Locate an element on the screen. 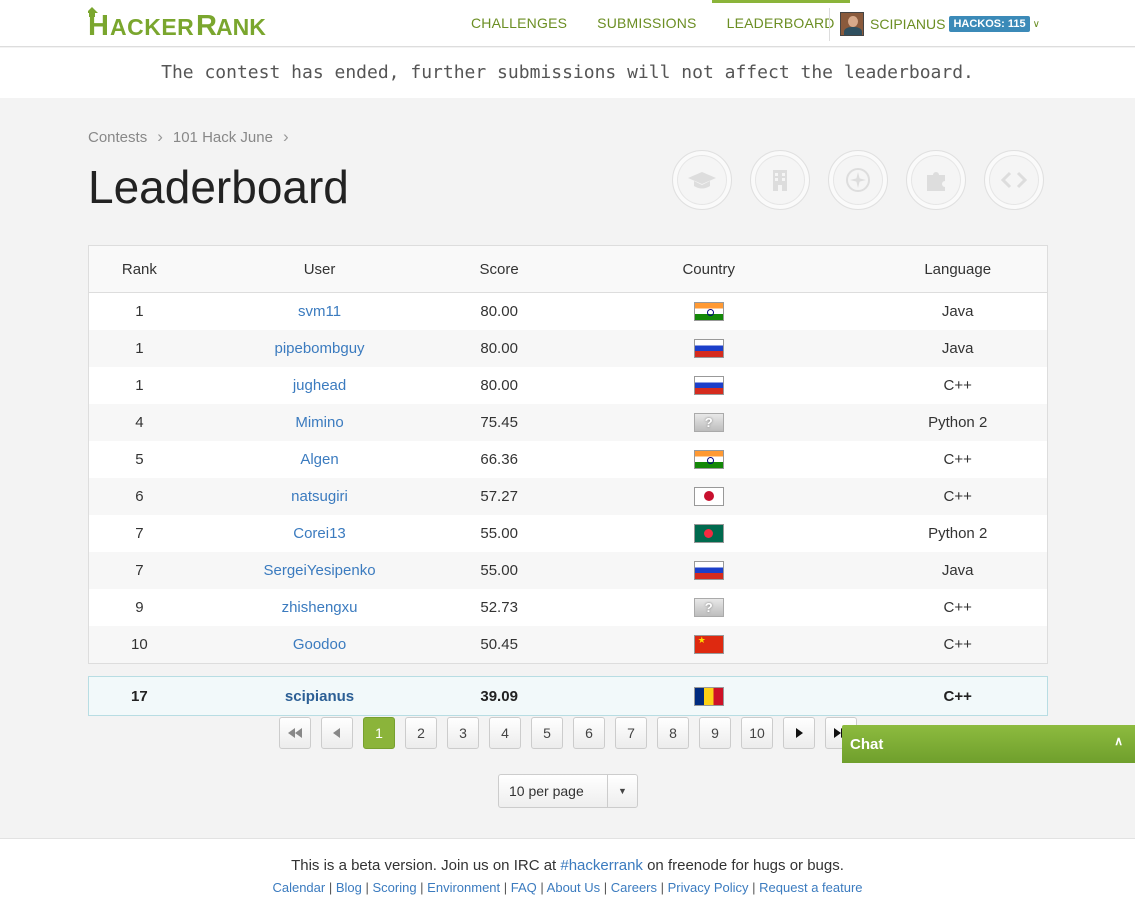 The width and height of the screenshot is (1135, 915). page-button-7: 7 is located at coordinates (631, 733).